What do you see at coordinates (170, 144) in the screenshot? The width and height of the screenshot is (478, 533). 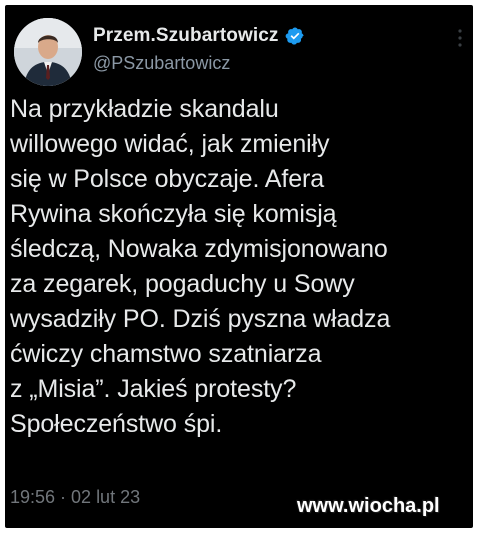 I see `tweet-text-line: willowego widać, jak zmieniły` at bounding box center [170, 144].